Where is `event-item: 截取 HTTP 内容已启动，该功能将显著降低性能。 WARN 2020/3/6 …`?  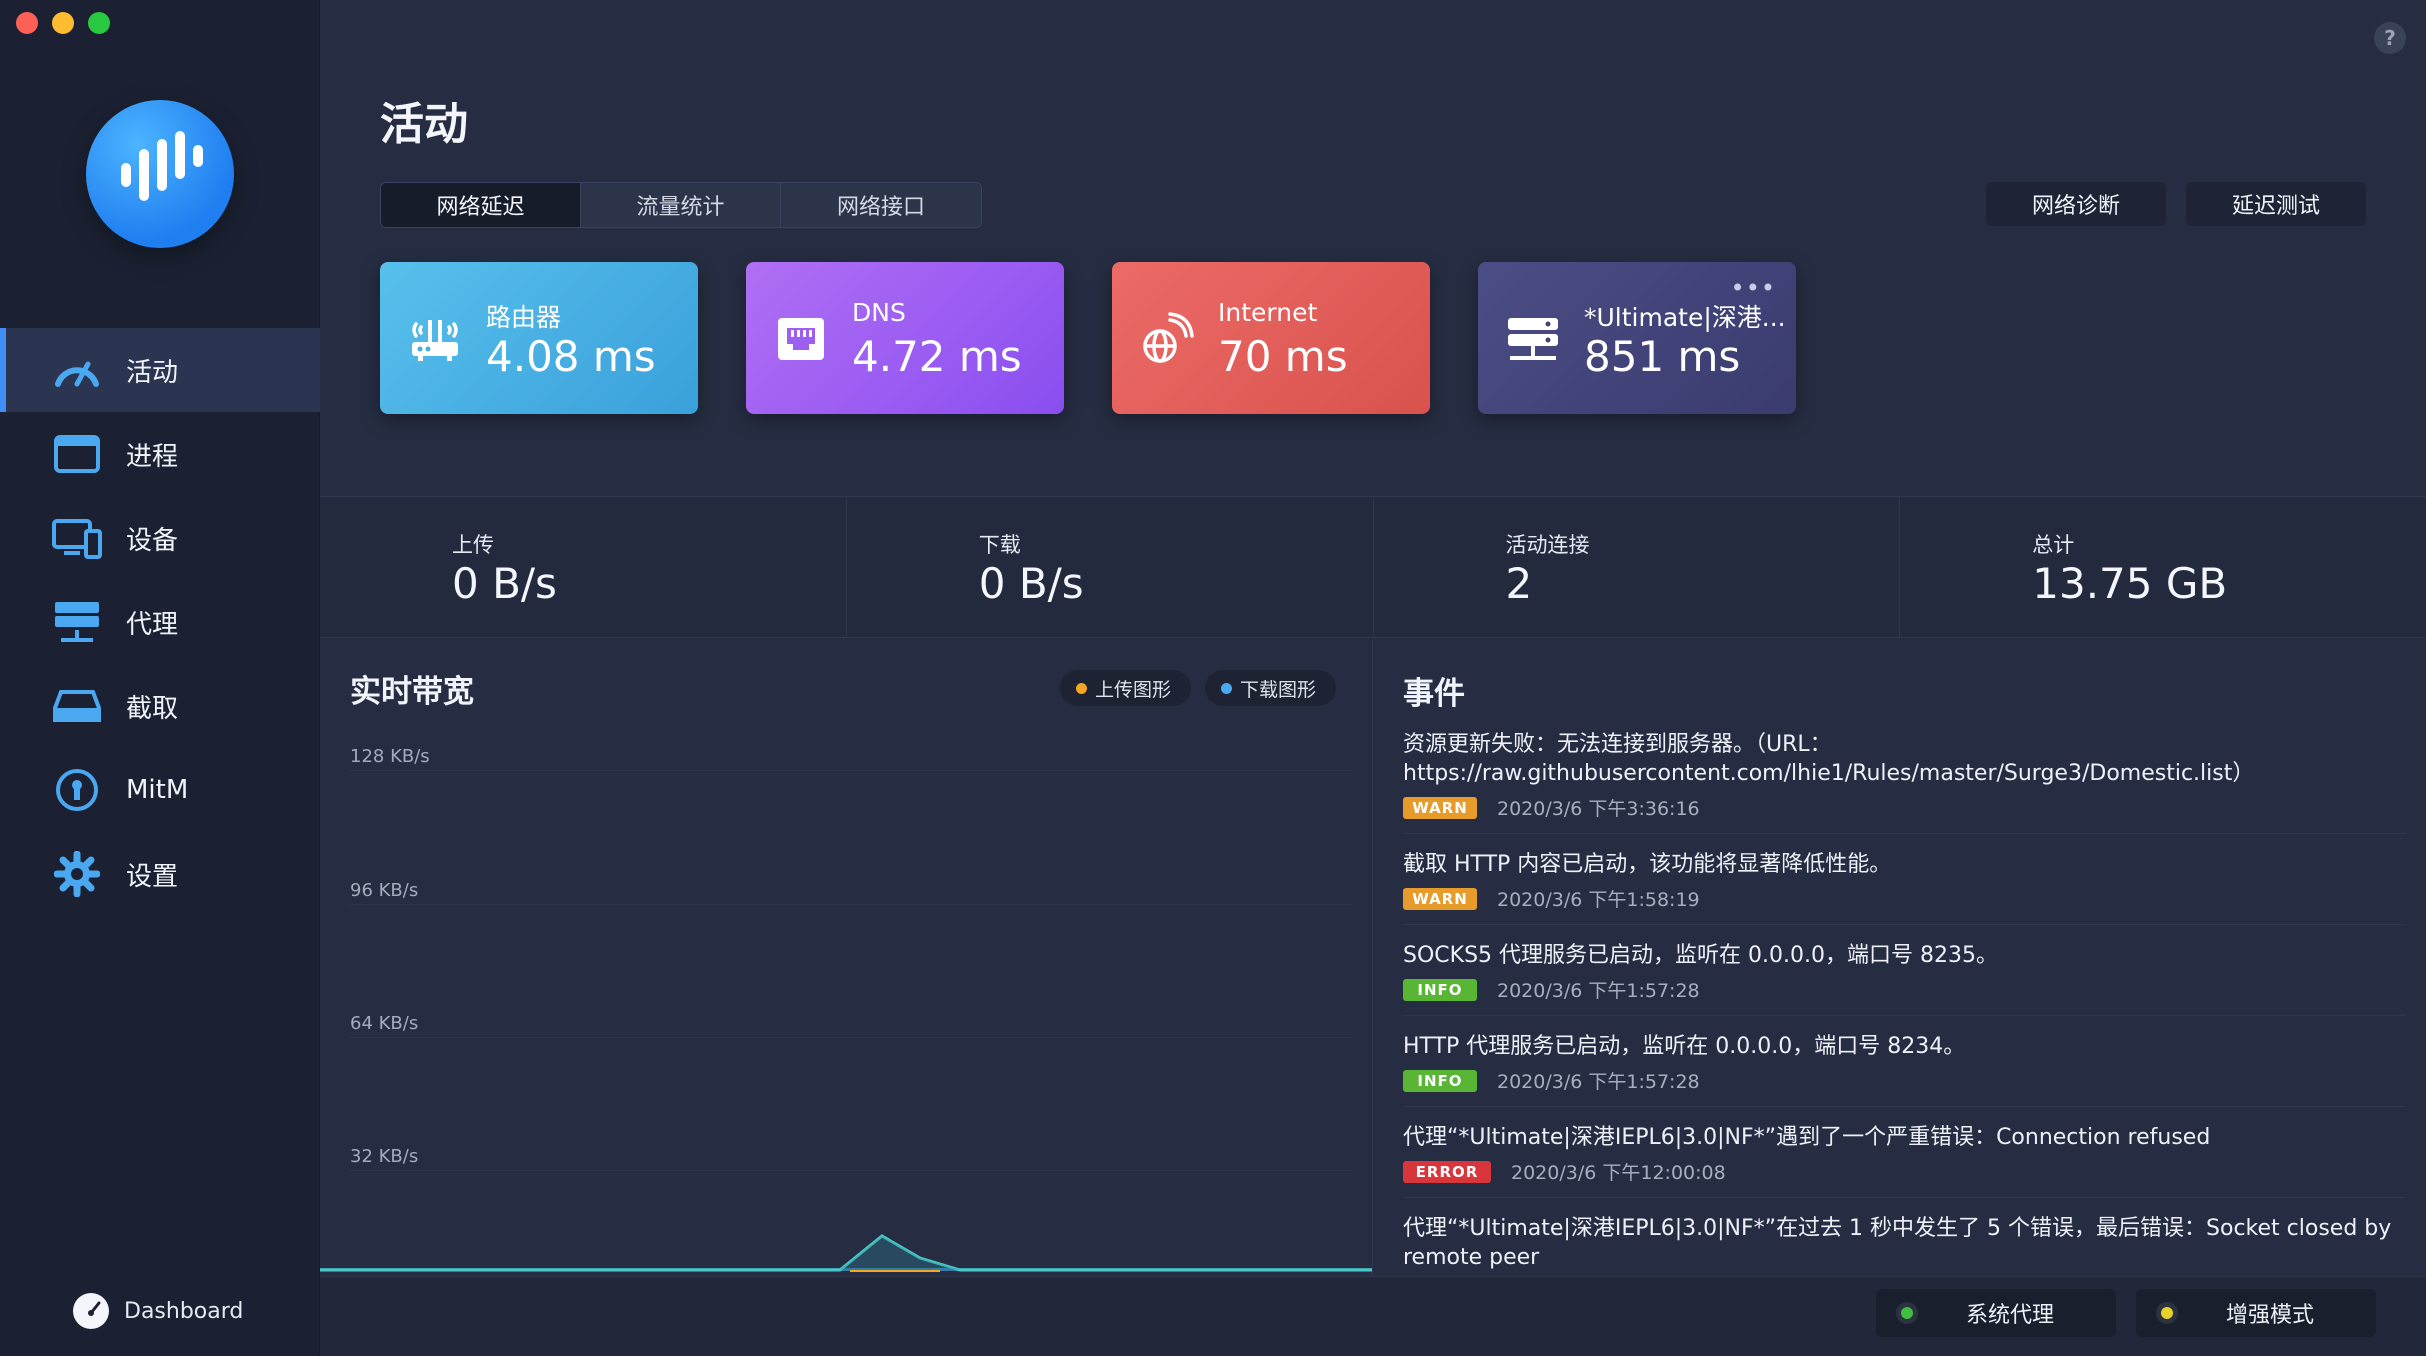
event-item: 截取 HTTP 内容已启动，该功能将显著降低性能。 WARN 2020/3/6 … is located at coordinates (1904, 885).